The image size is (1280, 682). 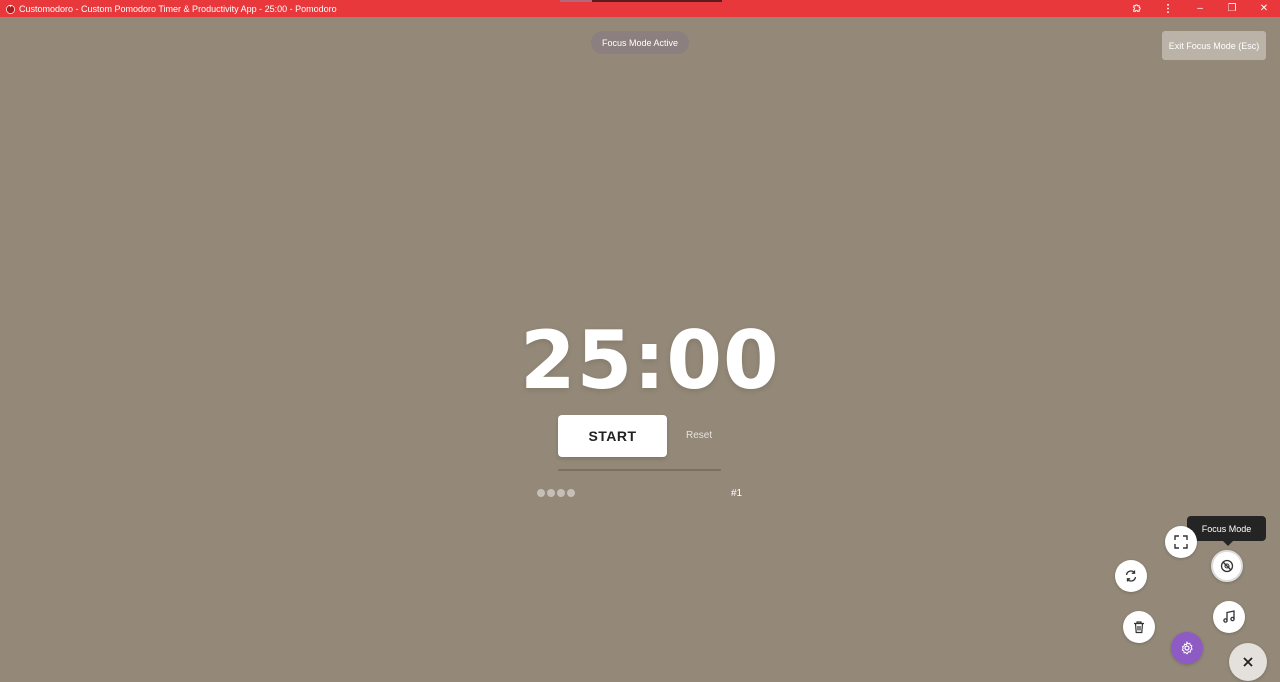 I want to click on settings-button, so click(x=1187, y=648).